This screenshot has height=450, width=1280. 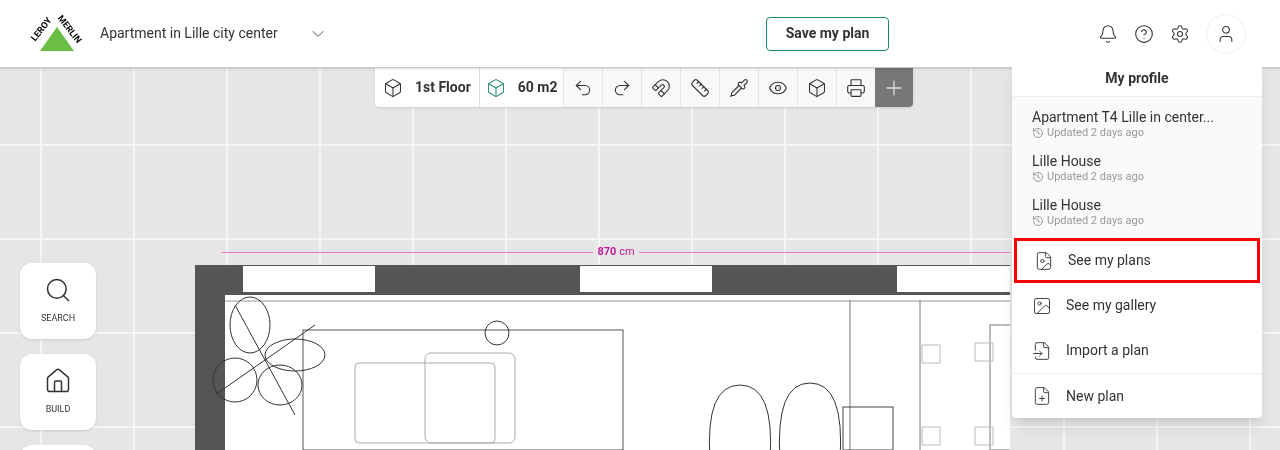 I want to click on project-title: Apartment in Lille city center, so click(x=189, y=33).